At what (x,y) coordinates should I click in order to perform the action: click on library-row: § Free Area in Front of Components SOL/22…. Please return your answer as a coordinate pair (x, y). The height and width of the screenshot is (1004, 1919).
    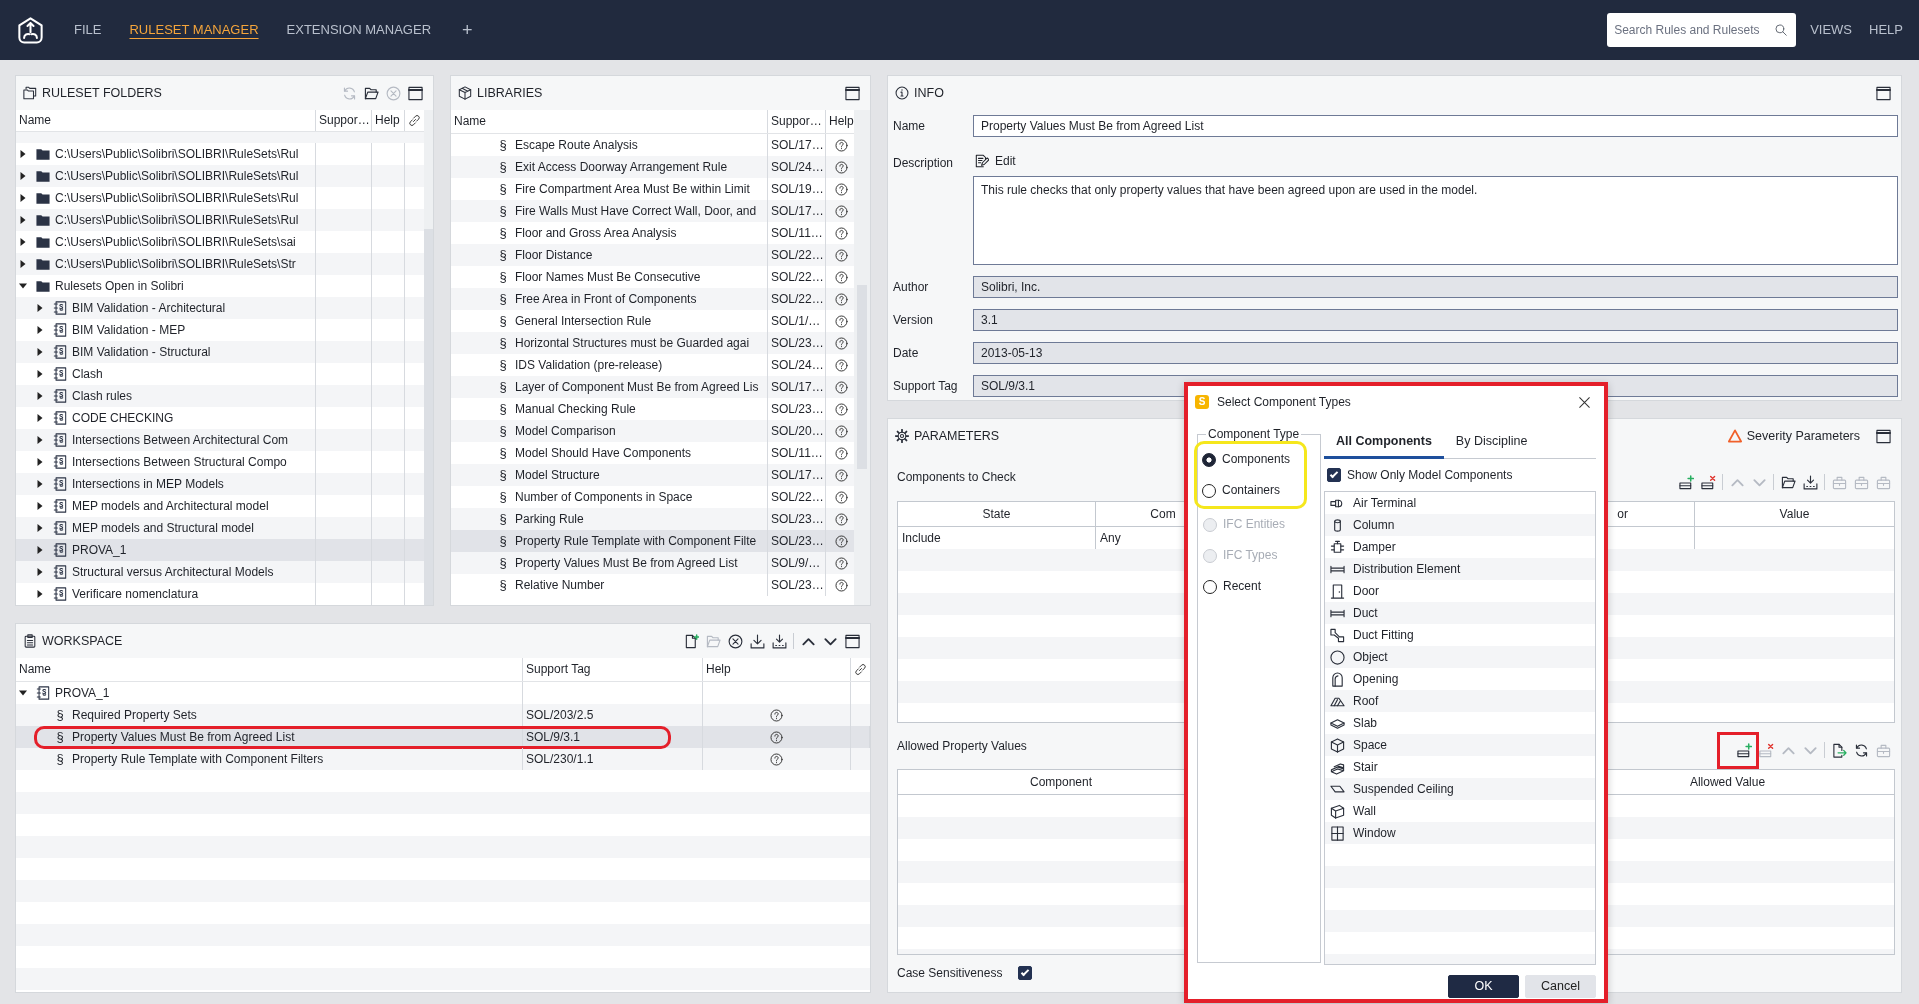
    Looking at the image, I should click on (652, 299).